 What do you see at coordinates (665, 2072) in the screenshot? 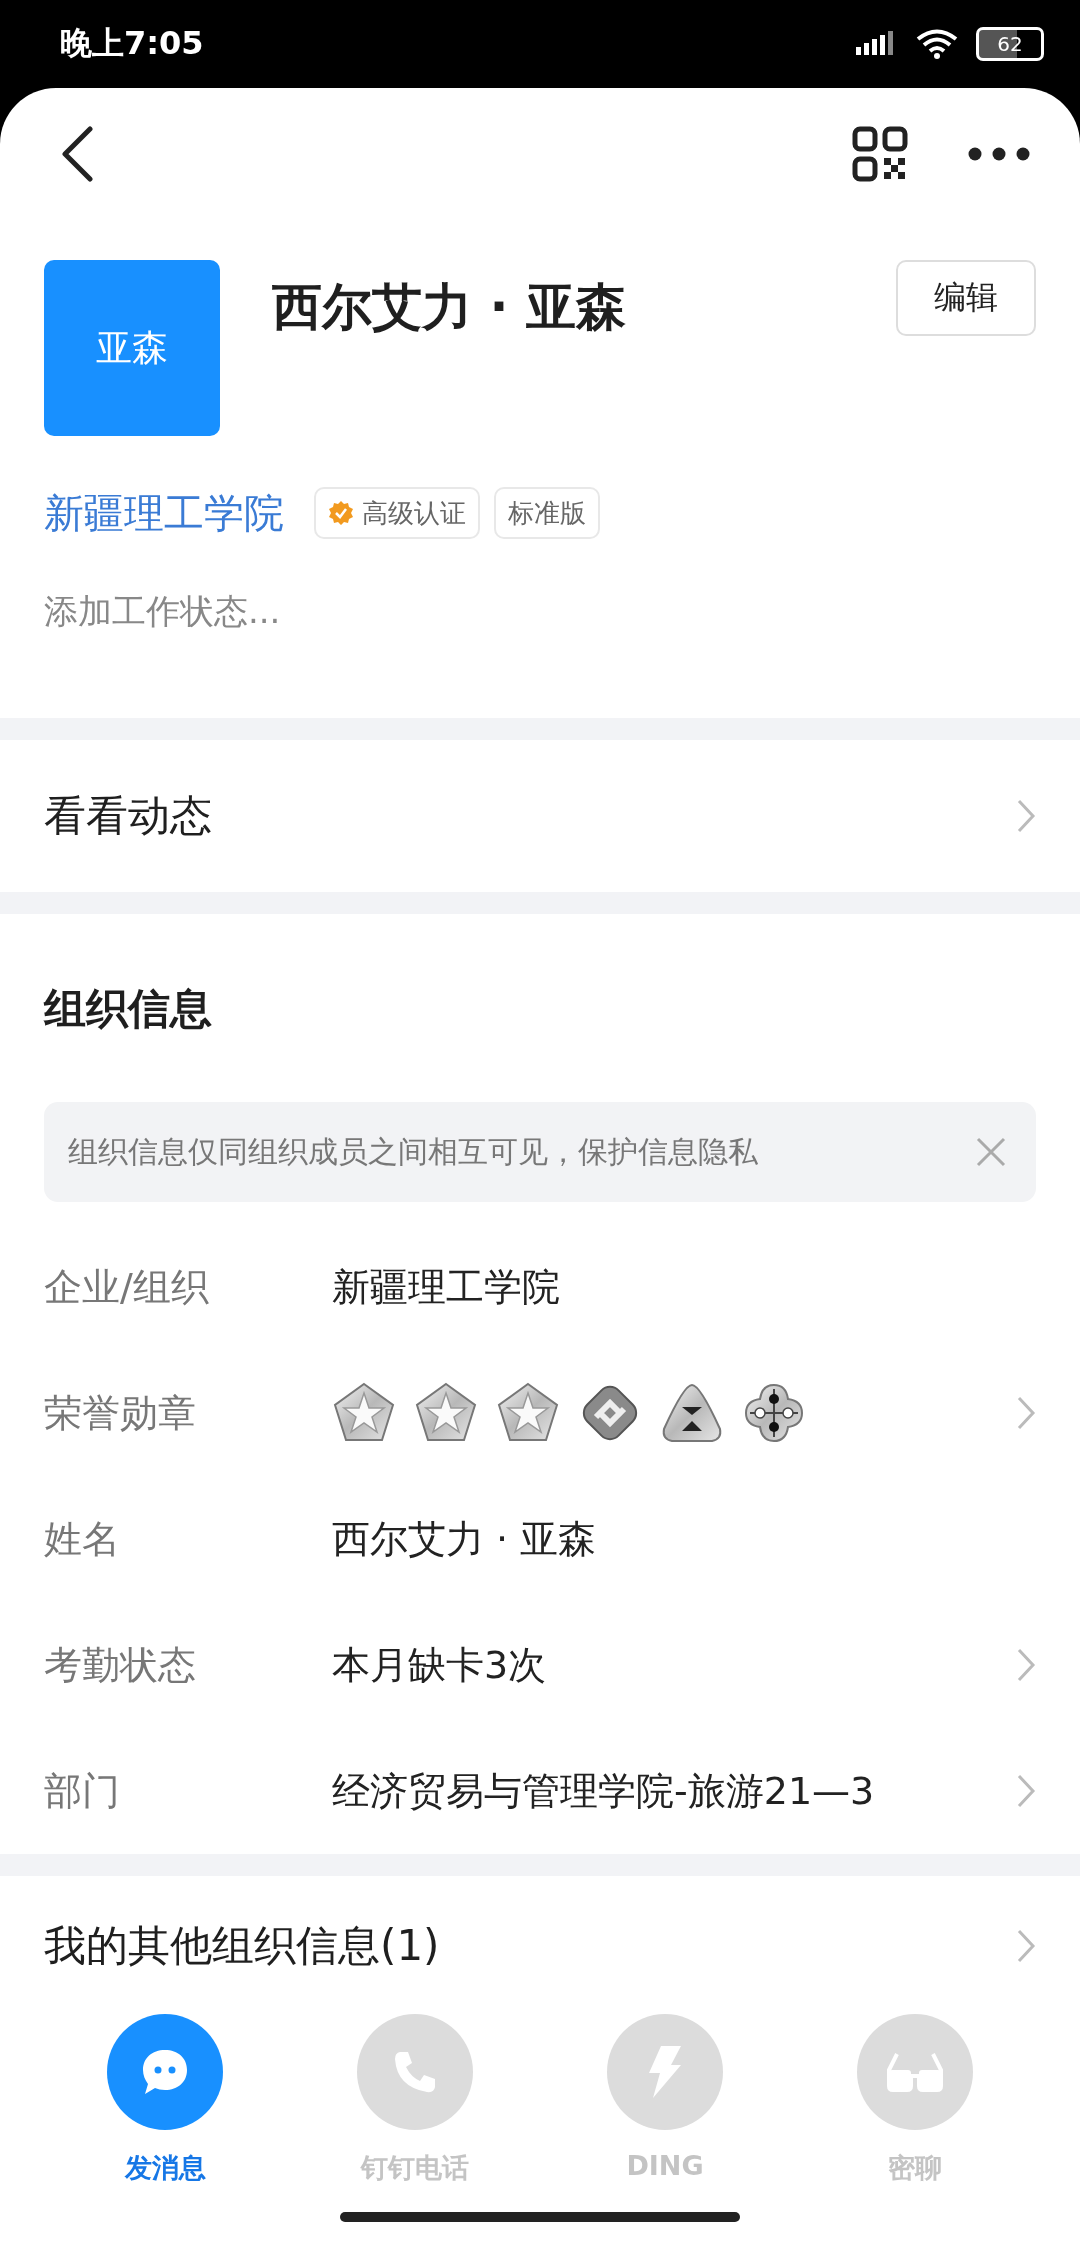
I see `lightning-icon` at bounding box center [665, 2072].